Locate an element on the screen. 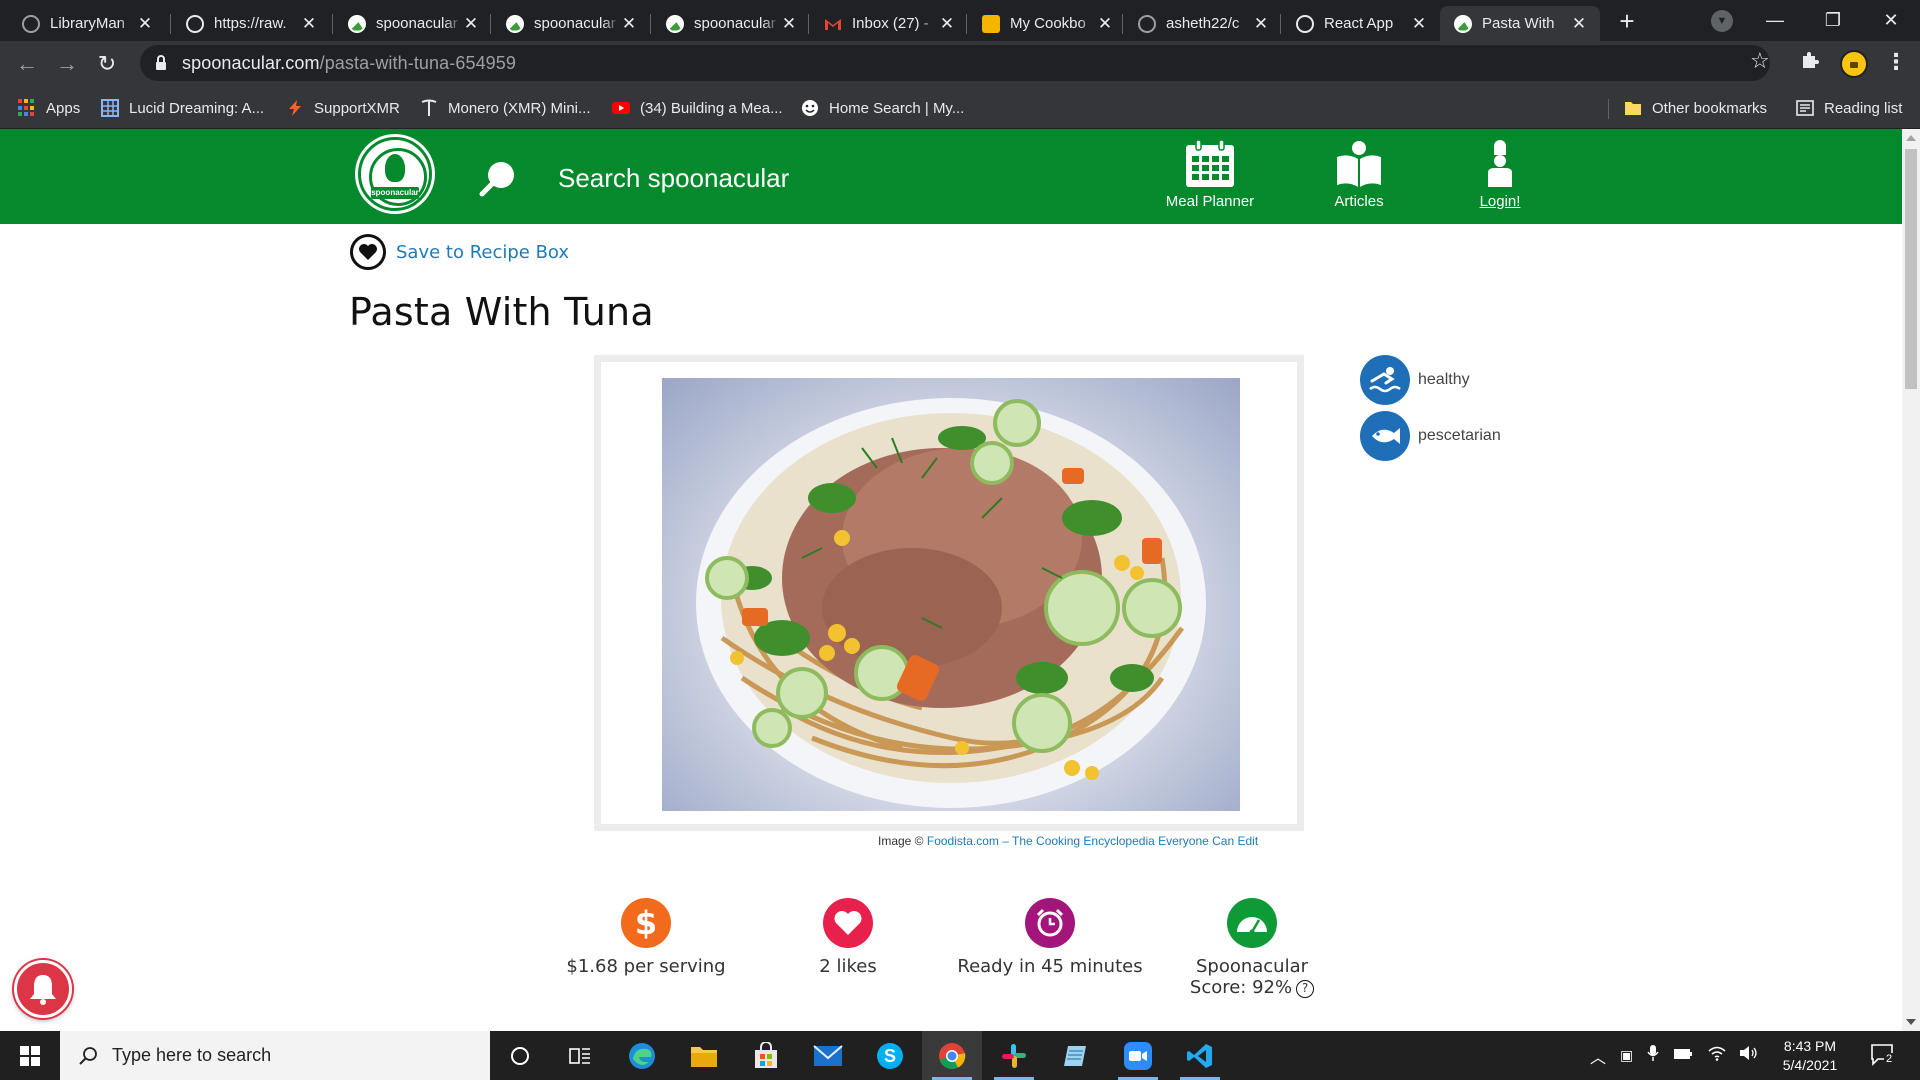  scroll-down-arrow is located at coordinates (1911, 1022).